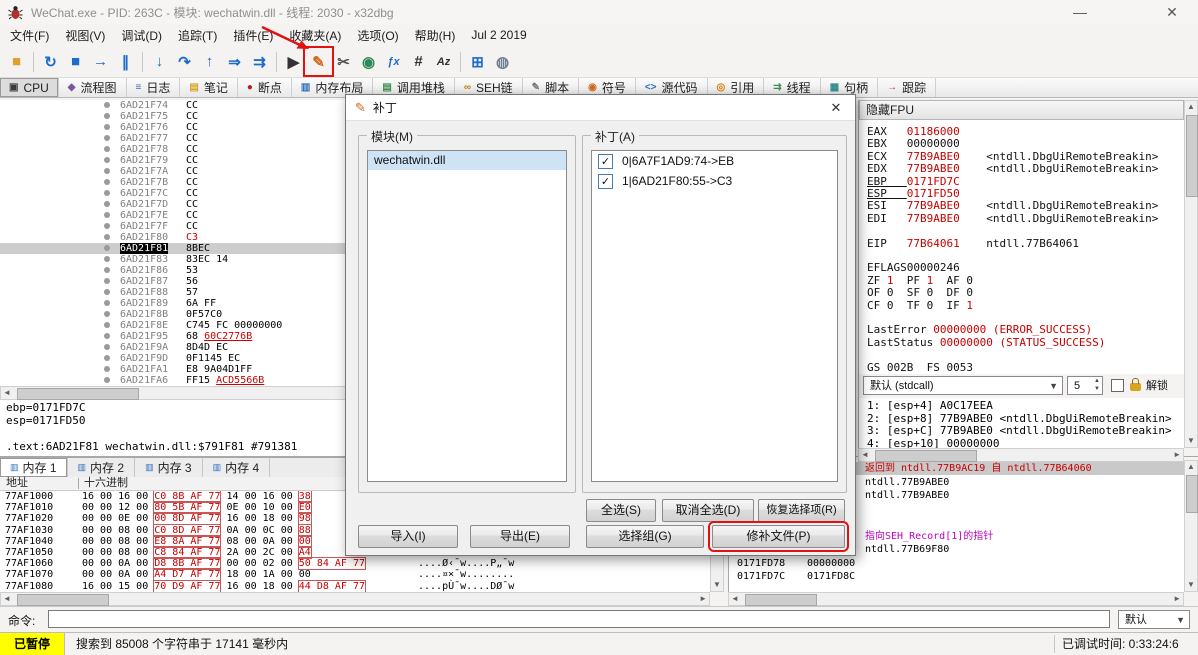 The height and width of the screenshot is (655, 1198). Describe the element at coordinates (926, 194) in the screenshot. I see `register-row: ESP 0171FD50` at that location.